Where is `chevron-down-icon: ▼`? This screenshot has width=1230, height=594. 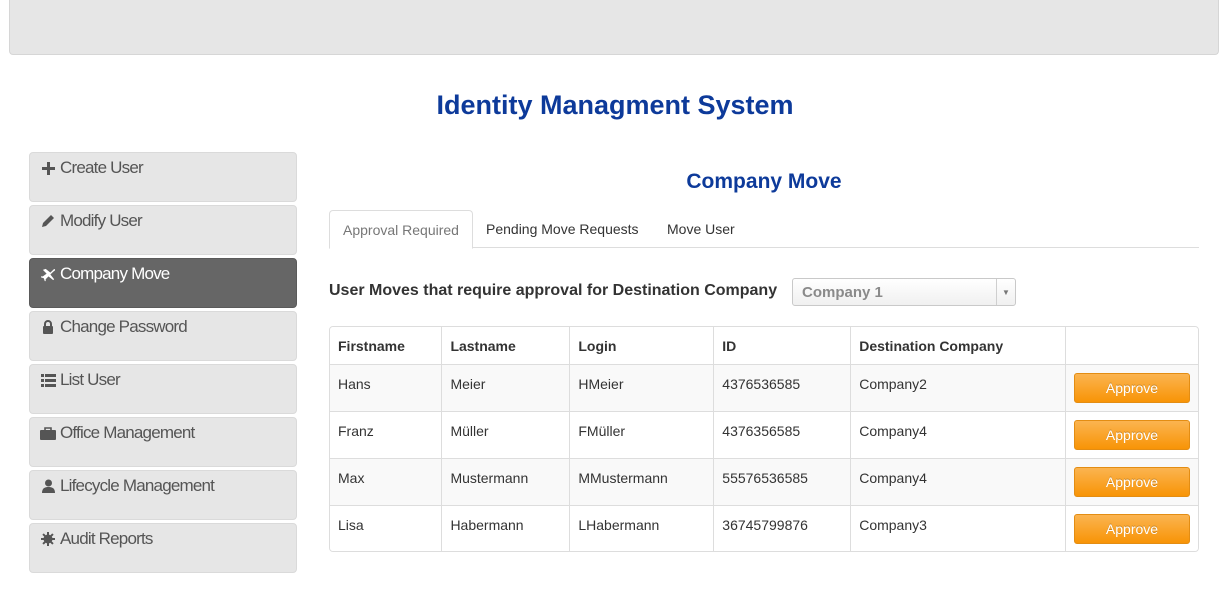 chevron-down-icon: ▼ is located at coordinates (1005, 292).